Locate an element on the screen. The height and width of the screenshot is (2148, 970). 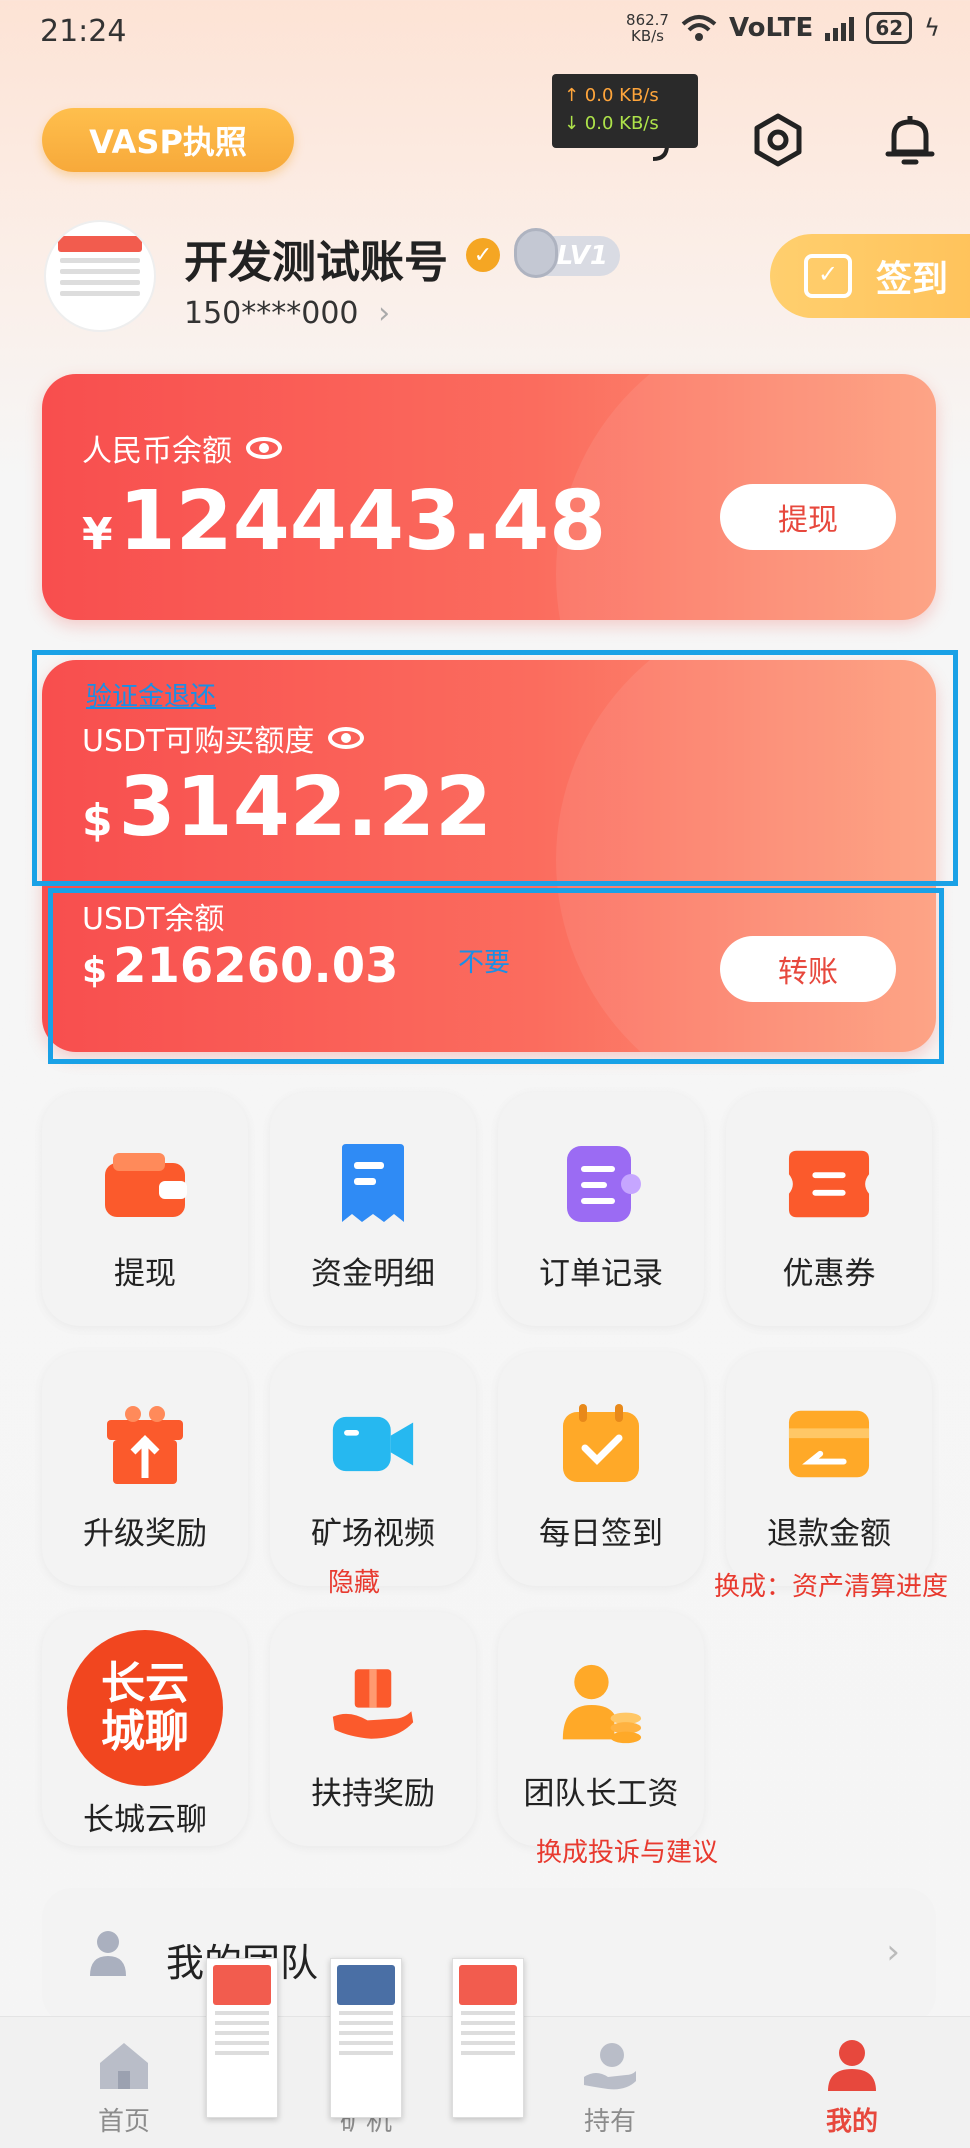
calendar-check-icon is located at coordinates (601, 1444).